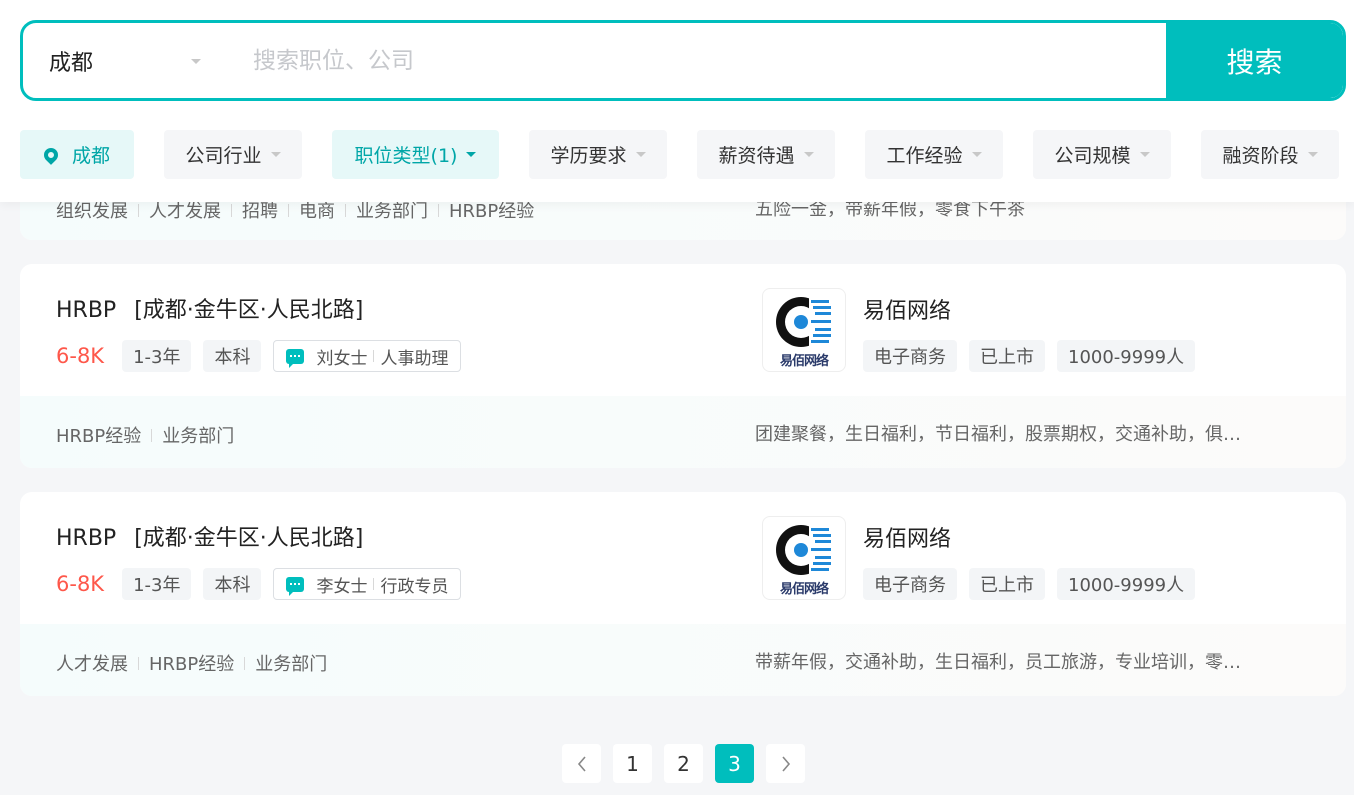  What do you see at coordinates (92, 664) in the screenshot?
I see `job-tag: 人才发展` at bounding box center [92, 664].